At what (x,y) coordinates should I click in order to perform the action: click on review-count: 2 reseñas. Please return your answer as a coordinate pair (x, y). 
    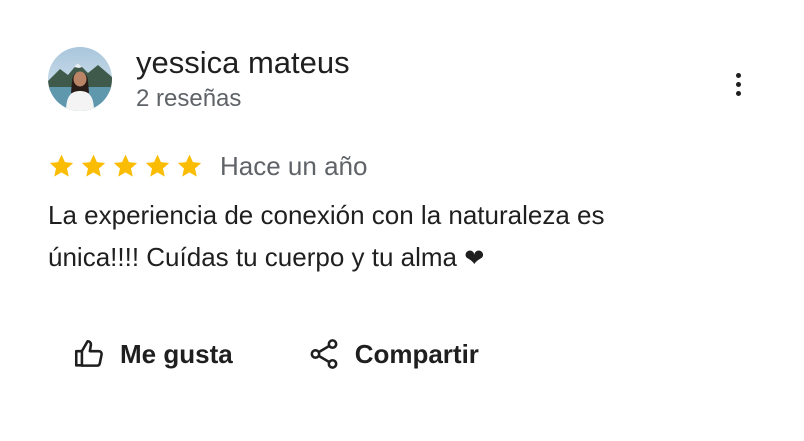
    Looking at the image, I should click on (188, 99).